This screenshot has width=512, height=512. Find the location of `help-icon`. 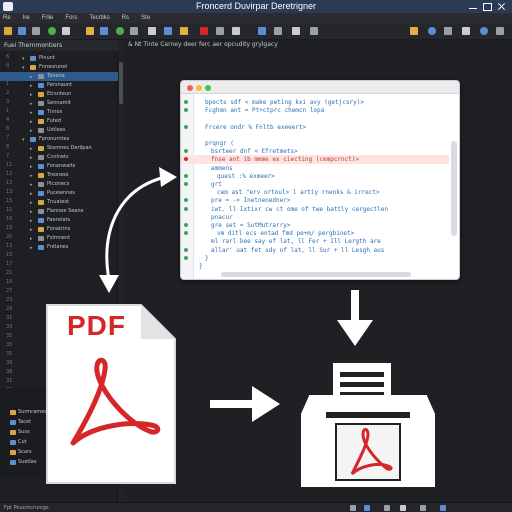

help-icon is located at coordinates (466, 31).